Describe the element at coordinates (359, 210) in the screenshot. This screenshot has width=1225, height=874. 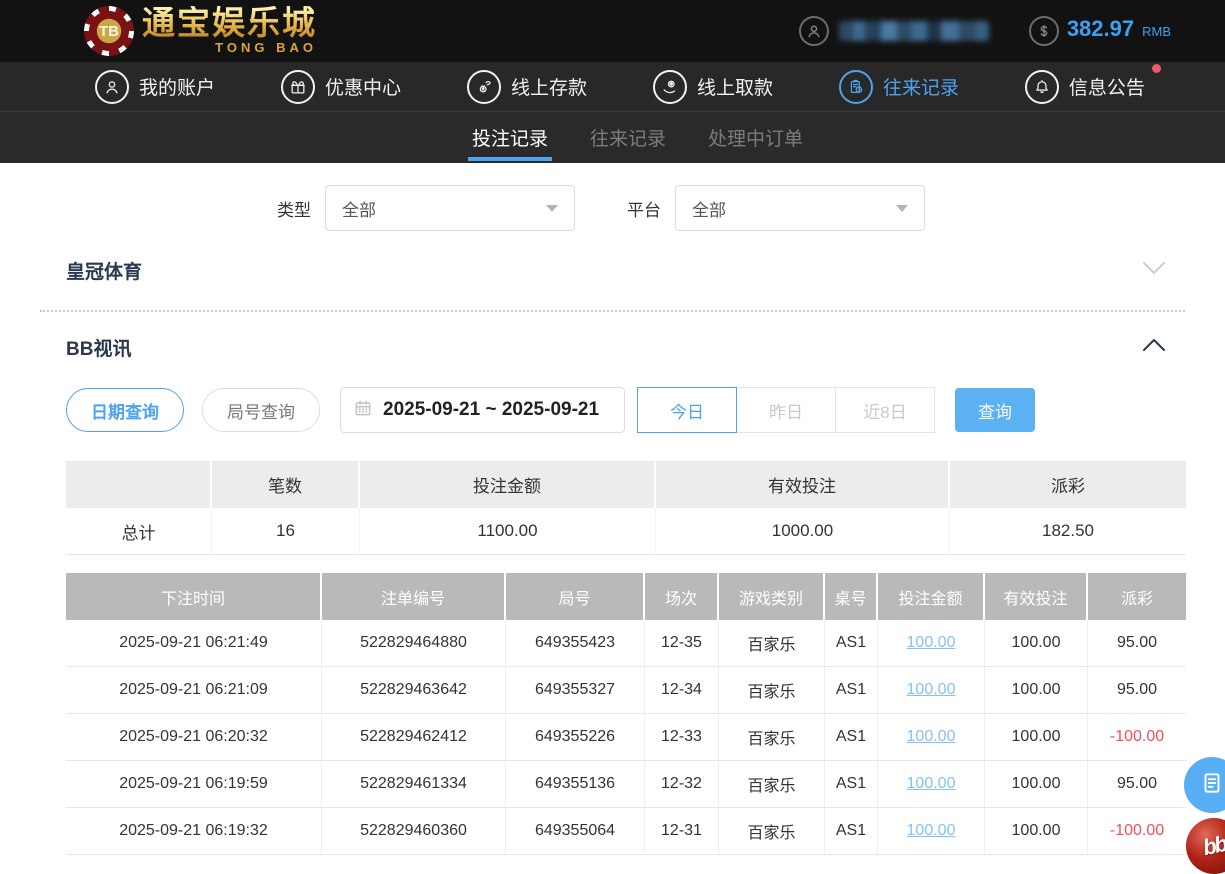
I see `type-select-value: 全部` at that location.